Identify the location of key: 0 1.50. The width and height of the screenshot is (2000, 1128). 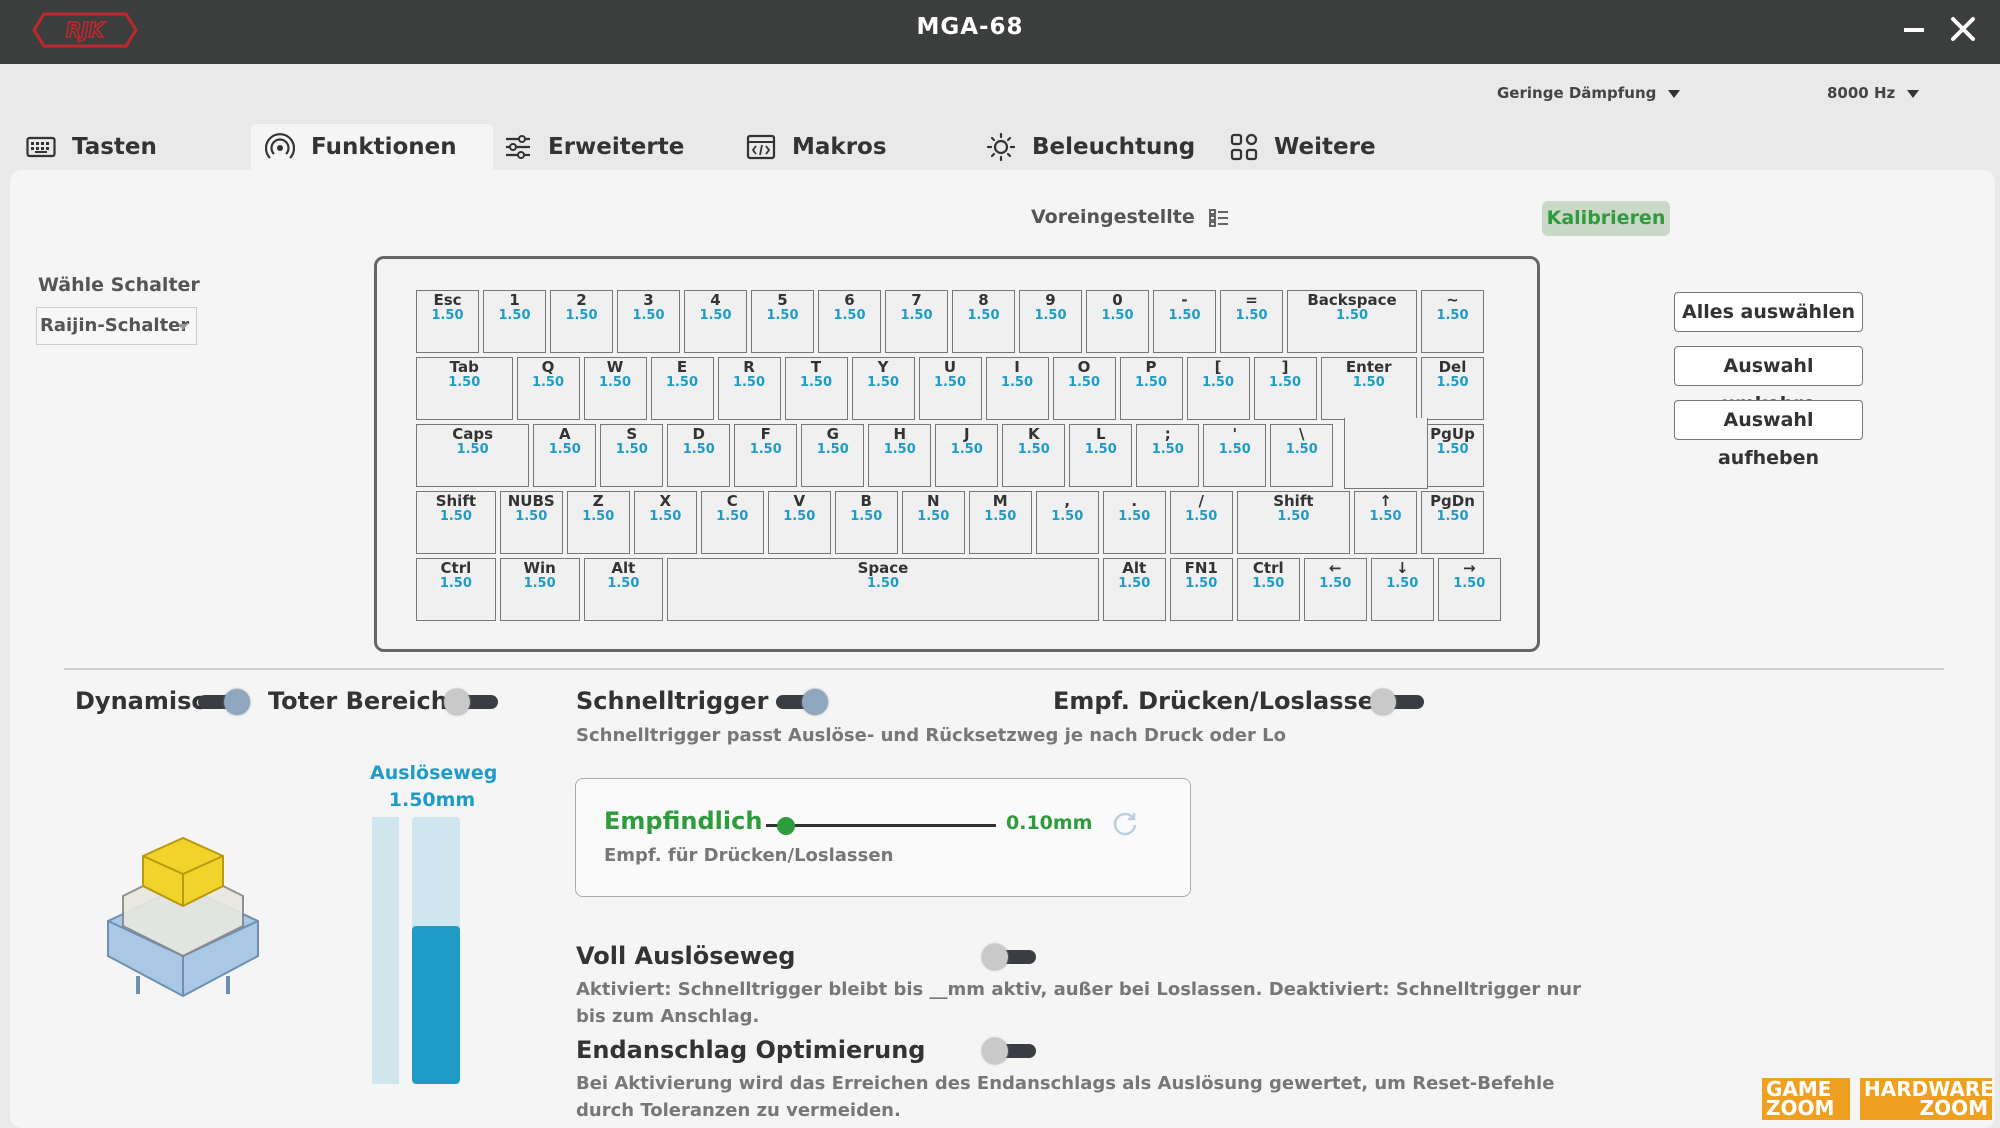
(1117, 321).